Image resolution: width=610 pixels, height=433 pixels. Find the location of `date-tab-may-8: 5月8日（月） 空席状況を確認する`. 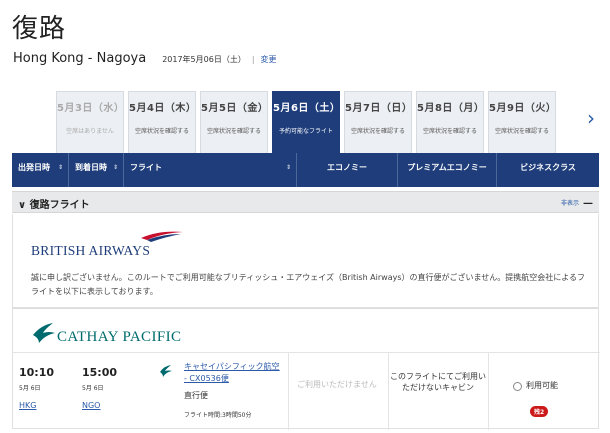

date-tab-may-8: 5月8日（月） 空席状況を確認する is located at coordinates (450, 122).